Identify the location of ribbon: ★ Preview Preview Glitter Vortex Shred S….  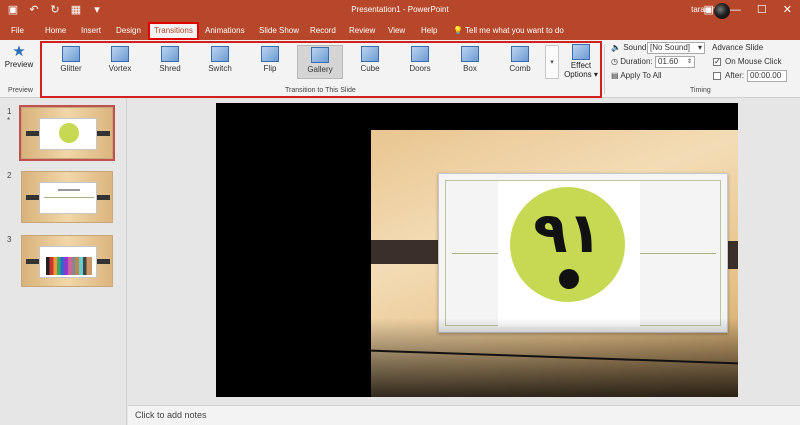
(400, 69).